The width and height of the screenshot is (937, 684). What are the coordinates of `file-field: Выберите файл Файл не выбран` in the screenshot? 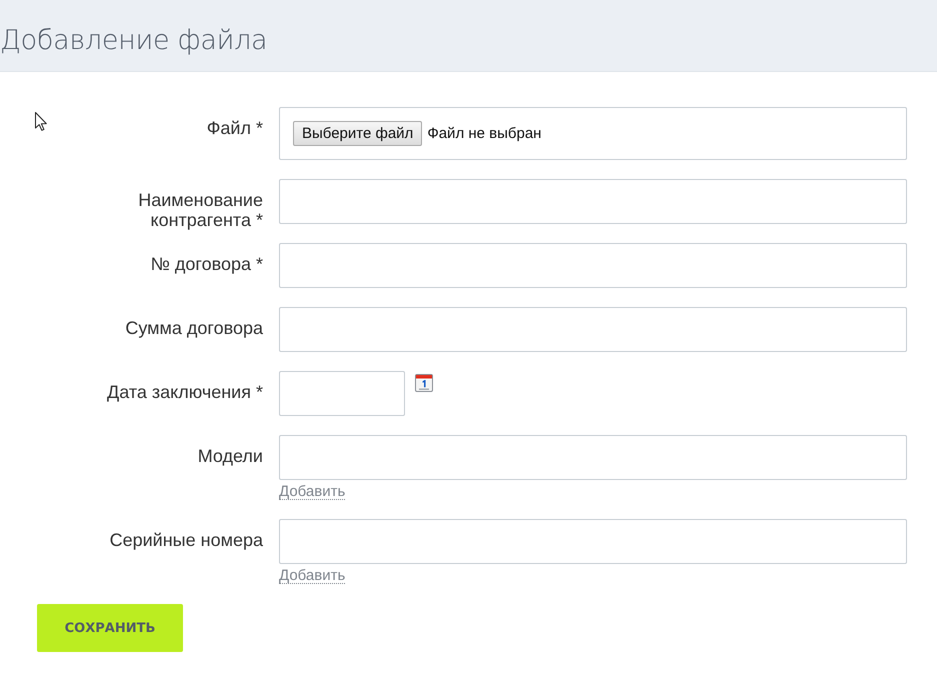 It's located at (593, 133).